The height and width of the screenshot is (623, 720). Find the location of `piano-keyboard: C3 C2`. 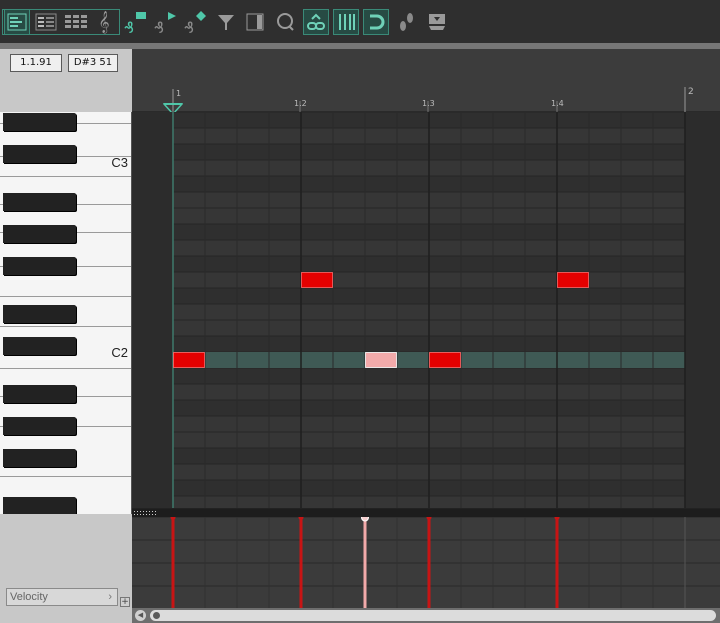

piano-keyboard: C3 C2 is located at coordinates (66, 313).